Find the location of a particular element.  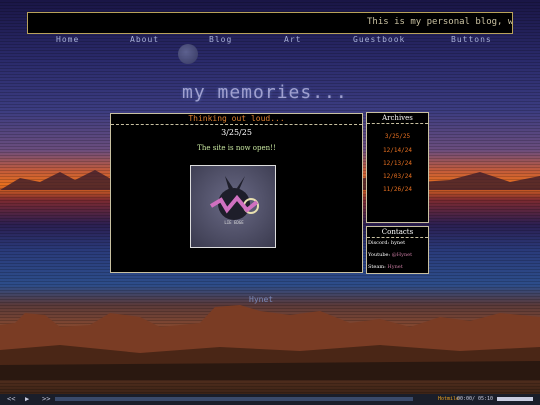

archives-title: Archives is located at coordinates (397, 118).